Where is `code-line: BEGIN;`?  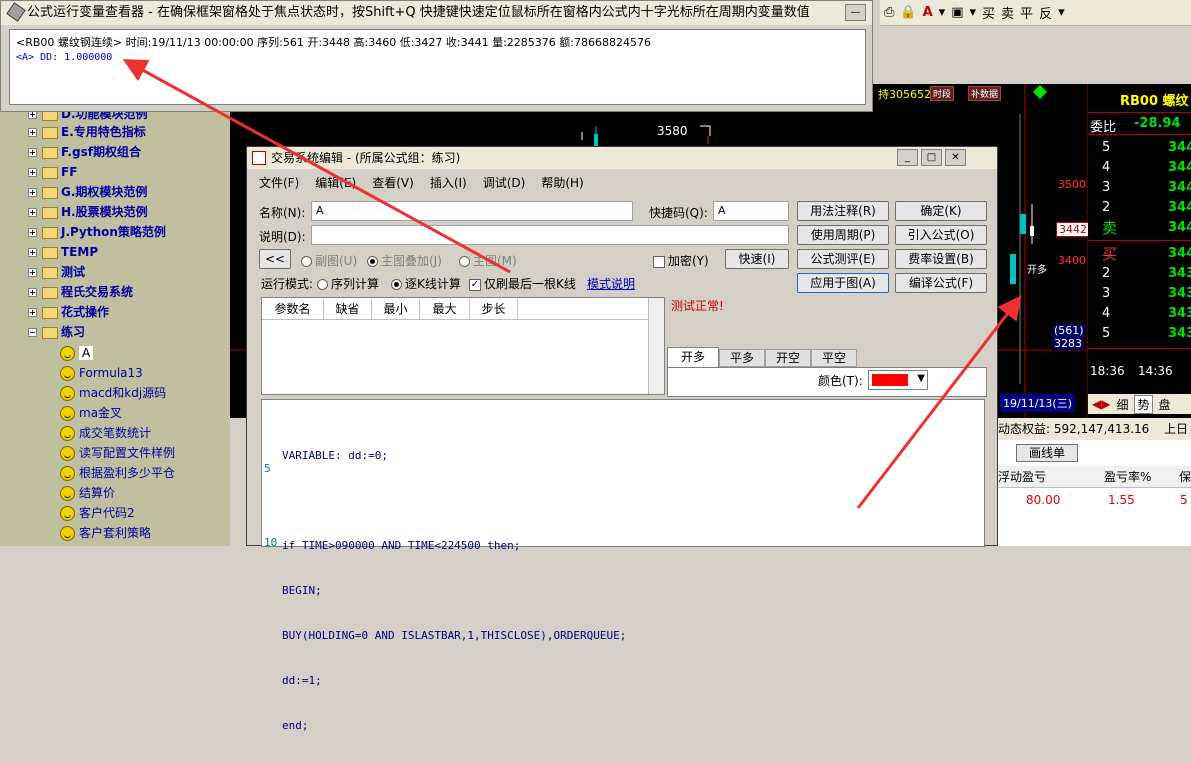
code-line: BEGIN; is located at coordinates (302, 590).